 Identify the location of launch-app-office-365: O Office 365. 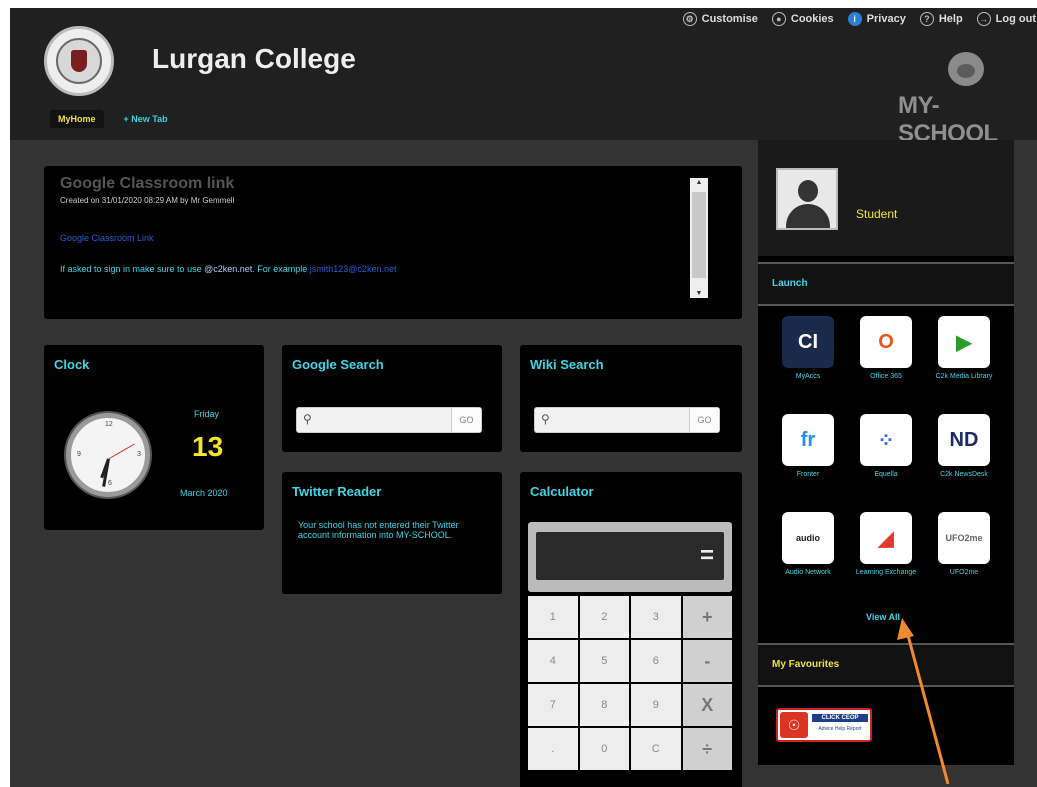
(886, 363).